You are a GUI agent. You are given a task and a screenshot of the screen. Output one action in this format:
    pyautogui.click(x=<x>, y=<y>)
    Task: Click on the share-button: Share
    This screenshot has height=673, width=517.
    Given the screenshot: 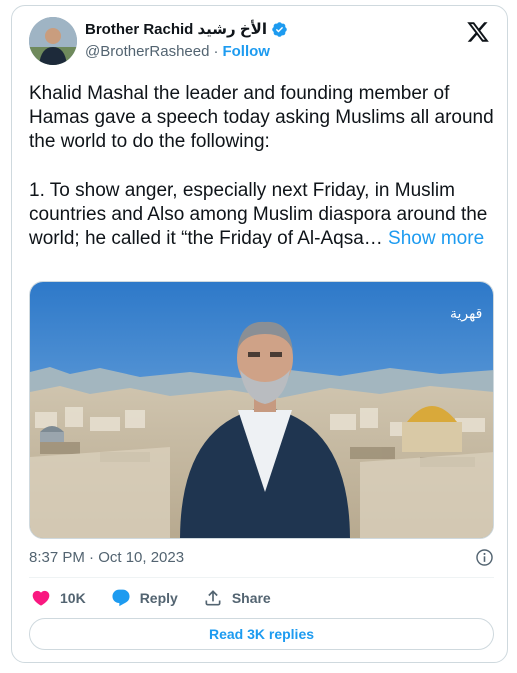 What is the action you would take?
    pyautogui.click(x=237, y=598)
    